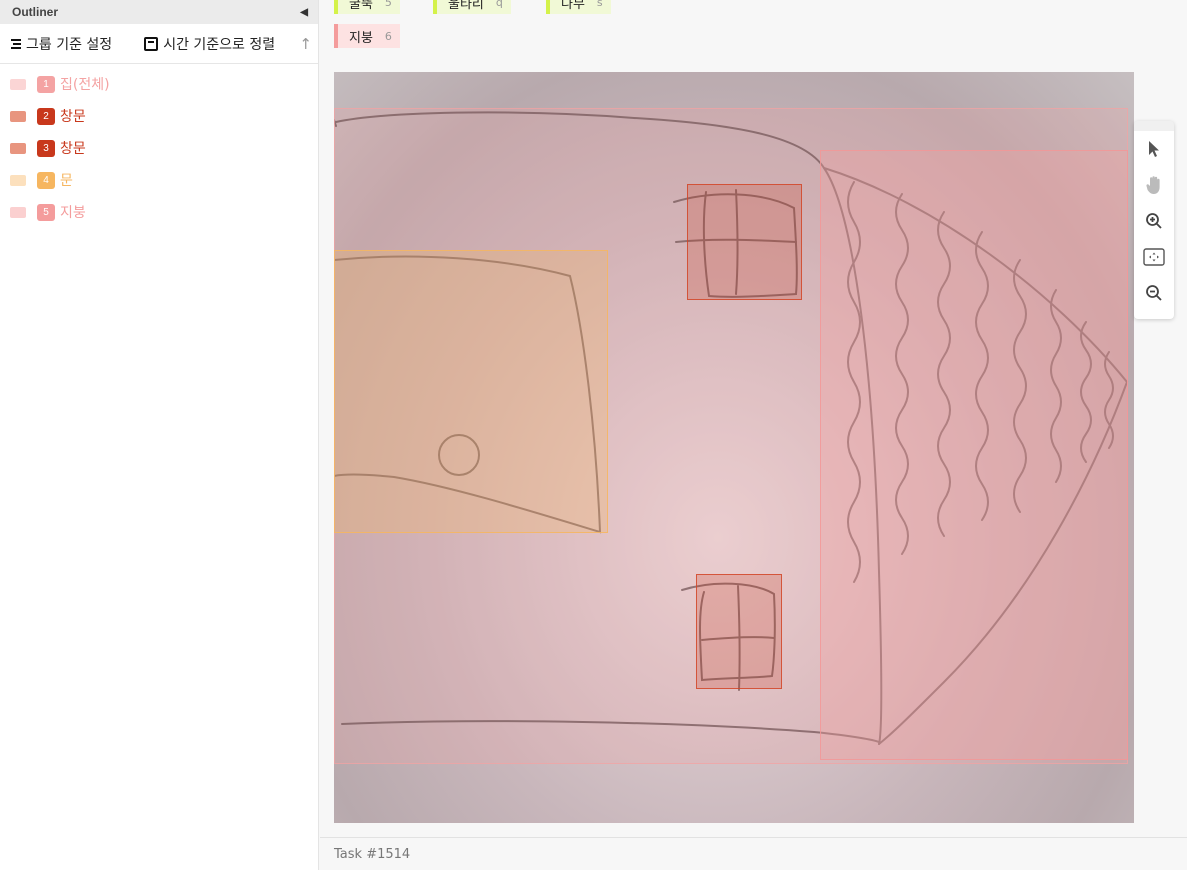  I want to click on zoom-out-icon, so click(1154, 293).